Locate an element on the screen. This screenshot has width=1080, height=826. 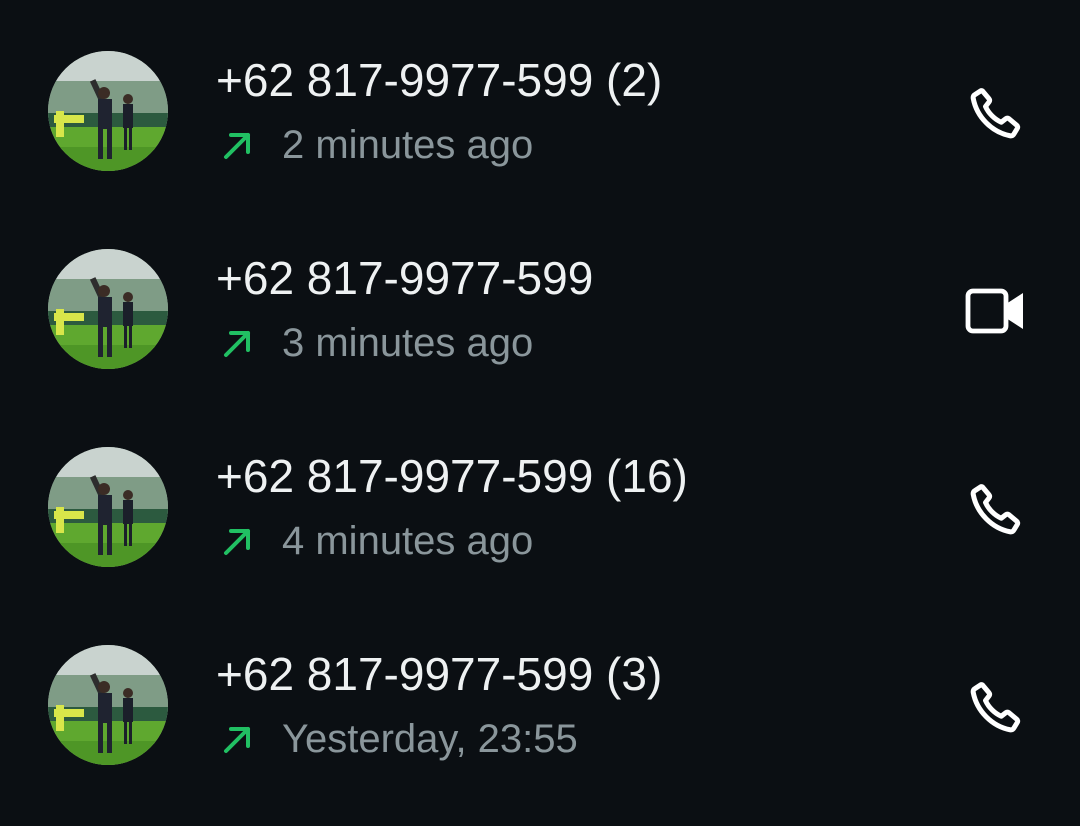
call-meta: Yesterday, 23:55 is located at coordinates (399, 739).